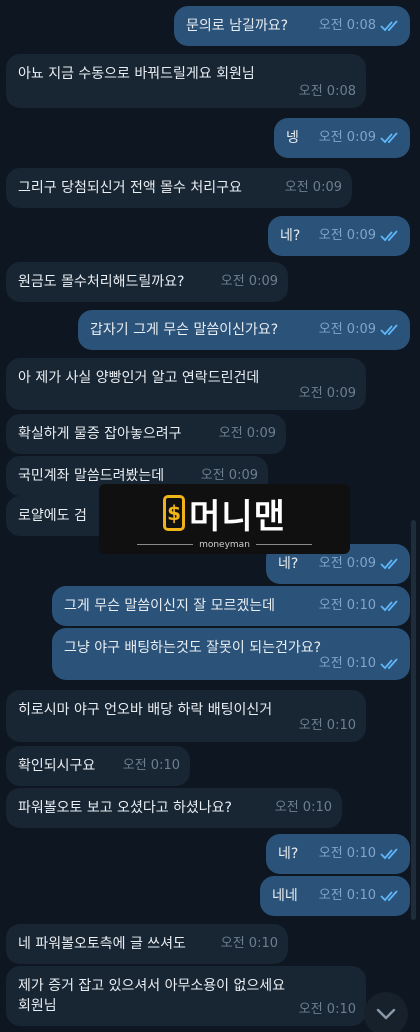 Image resolution: width=420 pixels, height=1032 pixels. I want to click on scroll-down-button, so click(386, 1012).